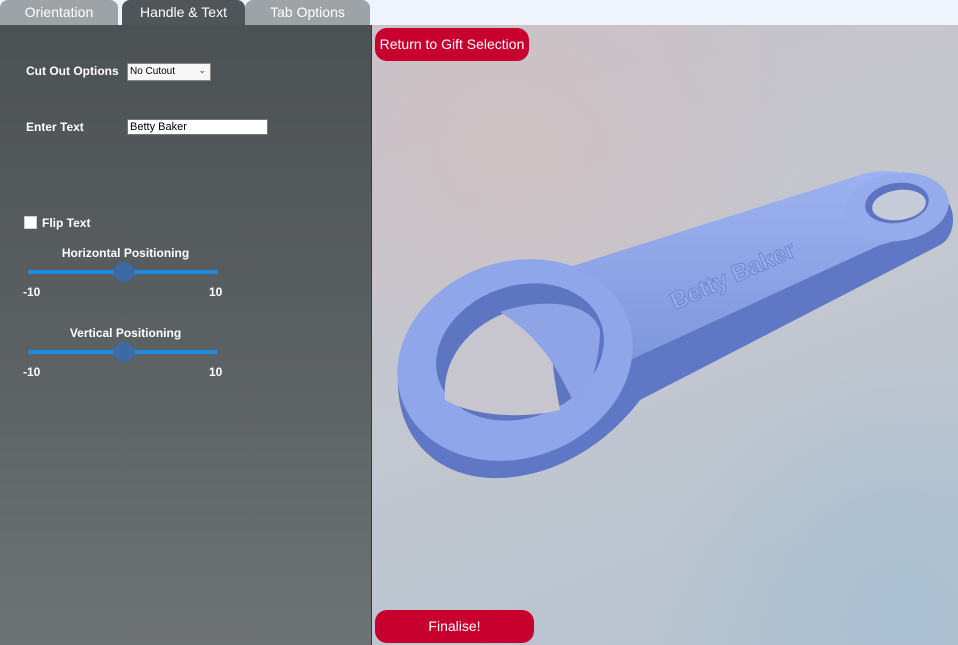  What do you see at coordinates (216, 292) in the screenshot?
I see `horizontal-max-label: 10` at bounding box center [216, 292].